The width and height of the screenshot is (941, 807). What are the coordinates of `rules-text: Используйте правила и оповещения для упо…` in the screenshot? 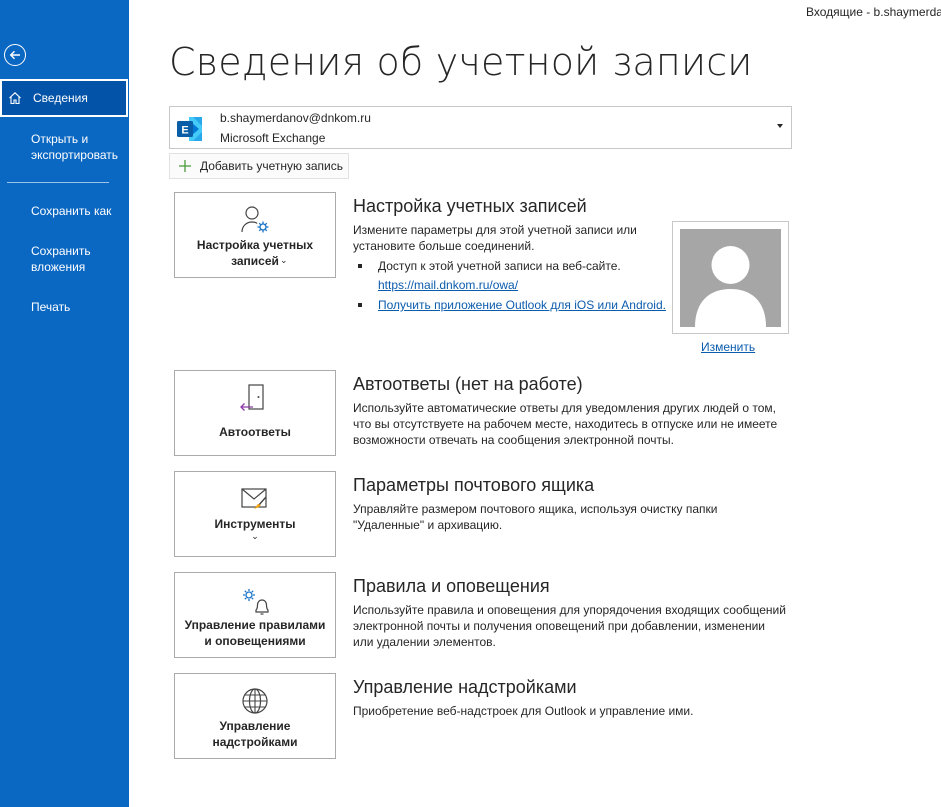 It's located at (569, 626).